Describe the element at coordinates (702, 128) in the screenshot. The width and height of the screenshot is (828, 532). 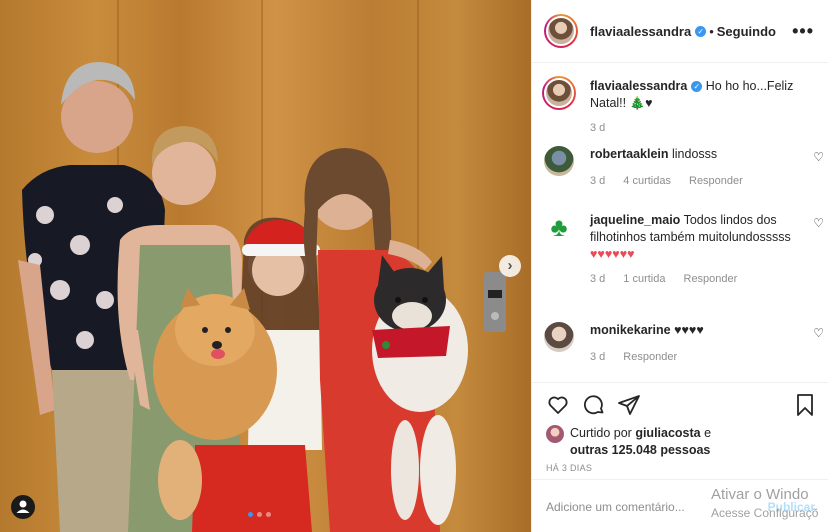
I see `caption-meta: 3 d` at that location.